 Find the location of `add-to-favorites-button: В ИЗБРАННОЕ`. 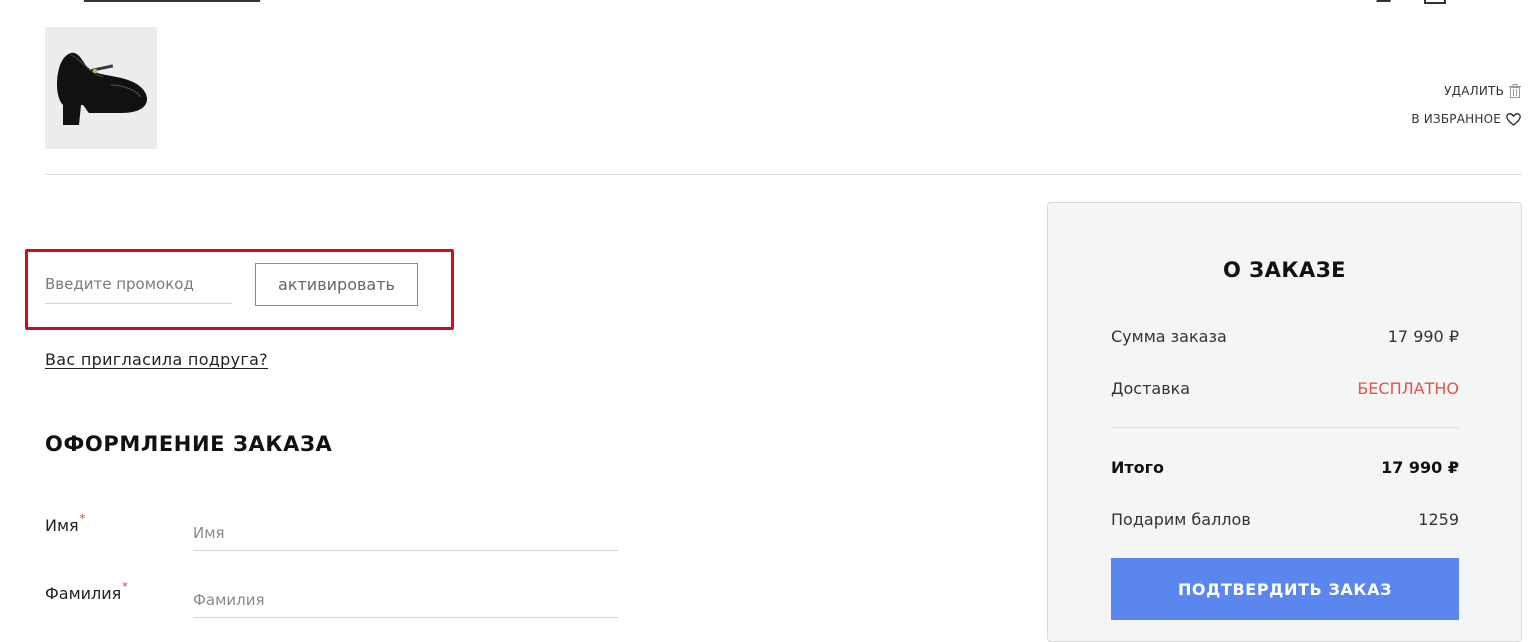

add-to-favorites-button: В ИЗБРАННОЕ is located at coordinates (1466, 119).